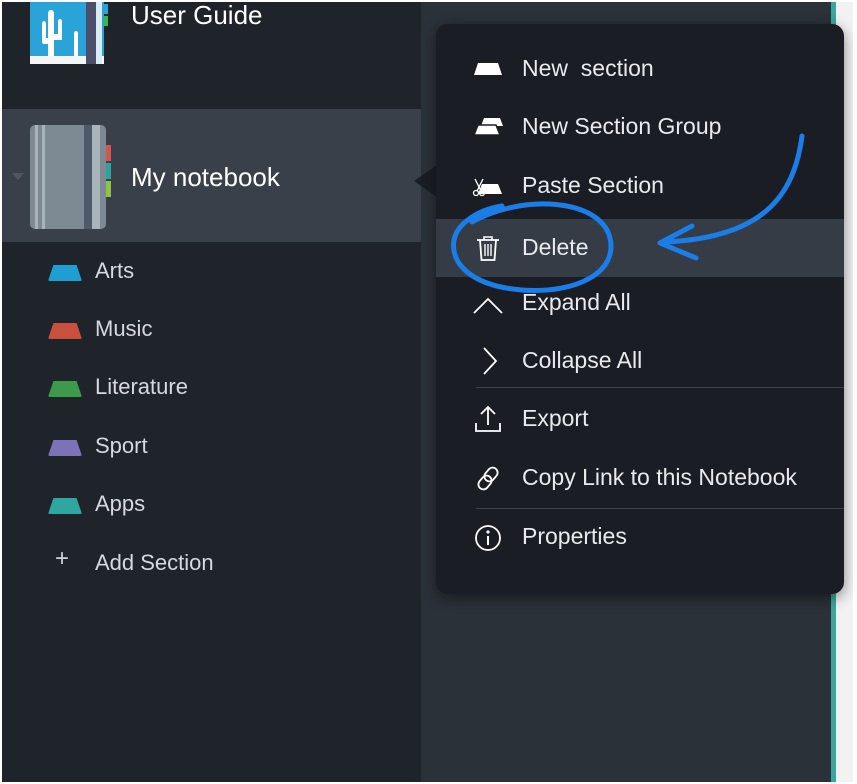 The width and height of the screenshot is (857, 784). I want to click on add-section-button: + Add Section, so click(211, 564).